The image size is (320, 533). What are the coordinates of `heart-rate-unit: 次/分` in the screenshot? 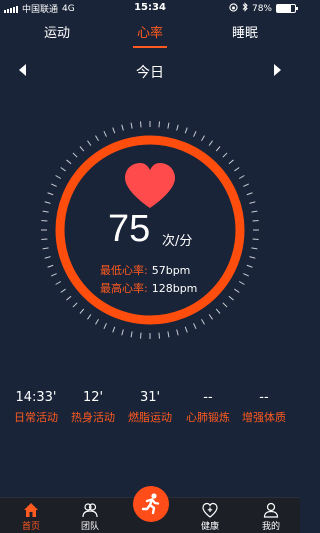 It's located at (177, 241).